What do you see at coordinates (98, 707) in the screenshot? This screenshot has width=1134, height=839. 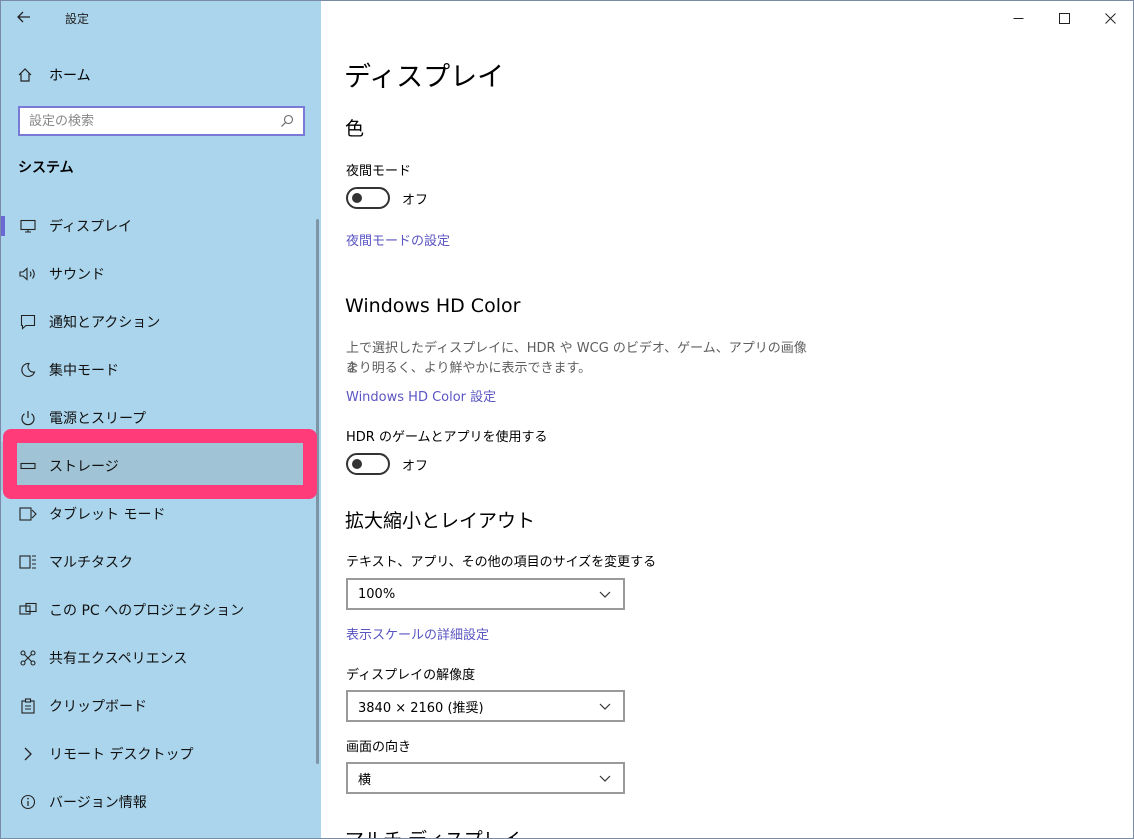 I see `sidebar-item-label: クリップボード` at bounding box center [98, 707].